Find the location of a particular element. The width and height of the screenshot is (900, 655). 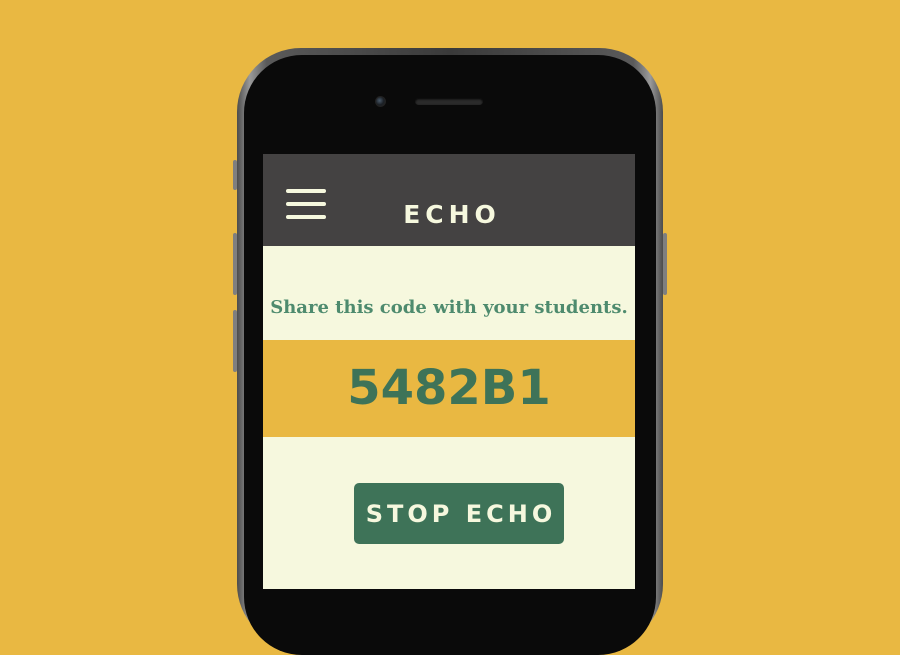

stop-echo-label: STOP ECHO is located at coordinates (461, 514).